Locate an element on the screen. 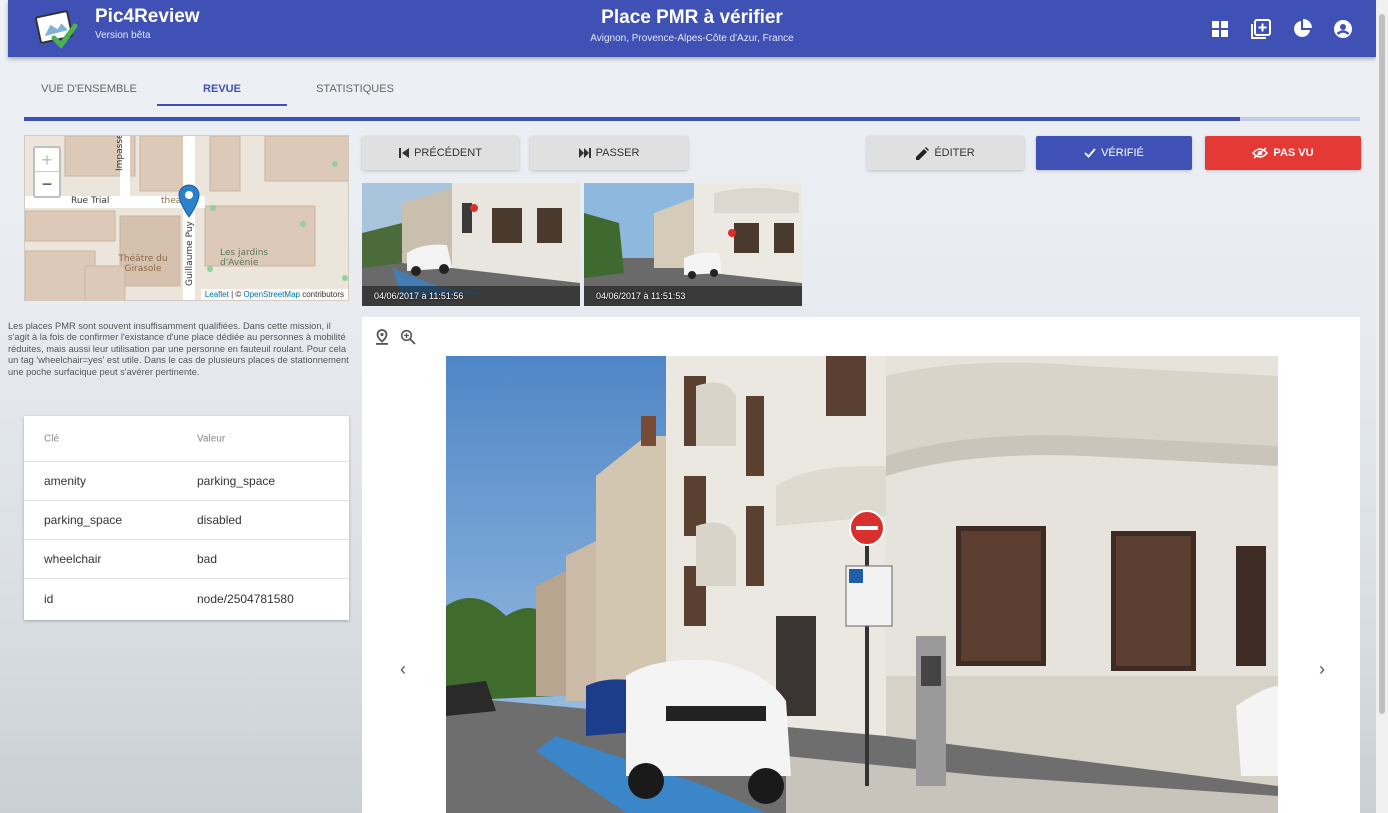 This screenshot has height=813, width=1388. tag-value: parking_space is located at coordinates (236, 481).